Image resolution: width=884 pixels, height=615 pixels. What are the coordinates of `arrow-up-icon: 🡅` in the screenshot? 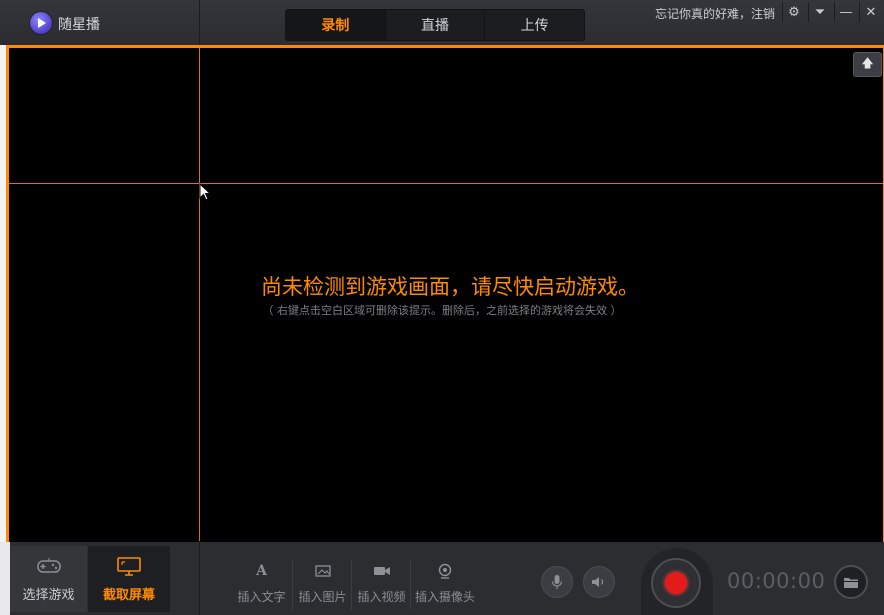 It's located at (867, 63).